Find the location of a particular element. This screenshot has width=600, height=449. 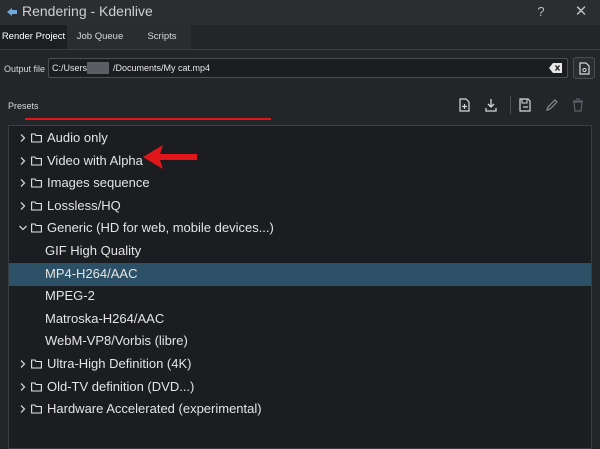

tab-scripts: Scripts is located at coordinates (162, 37).